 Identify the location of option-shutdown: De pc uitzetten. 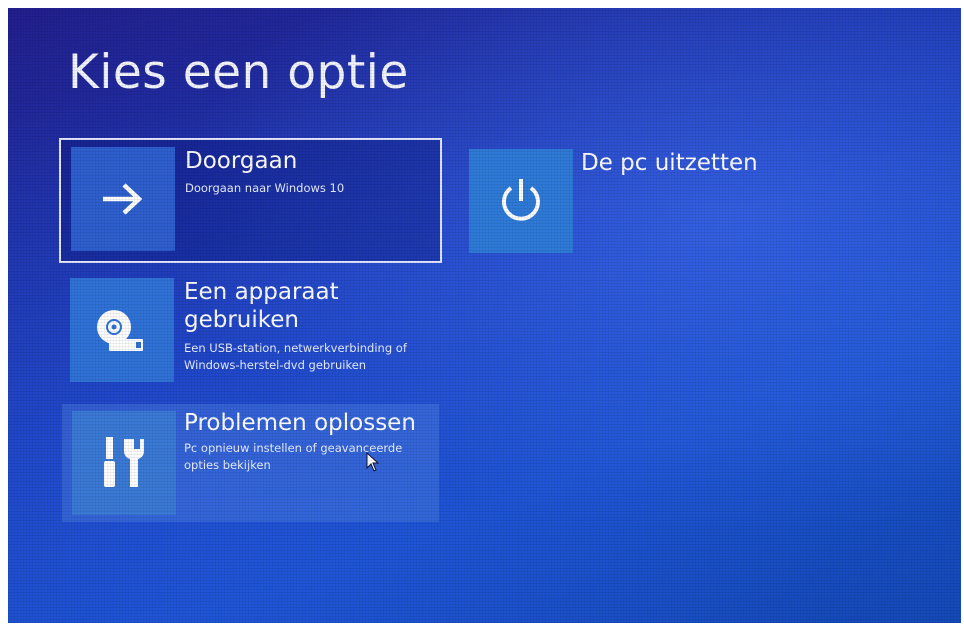
(619, 204).